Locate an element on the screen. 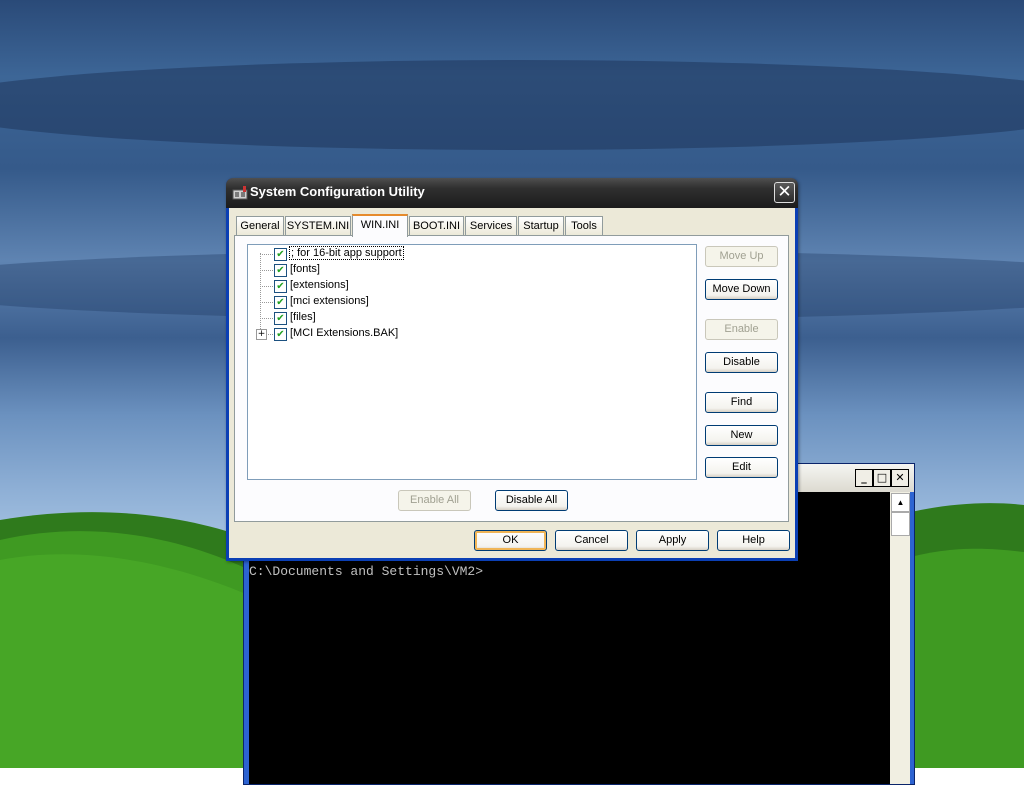  tab-system-ini: SYSTEM.INI is located at coordinates (318, 225).